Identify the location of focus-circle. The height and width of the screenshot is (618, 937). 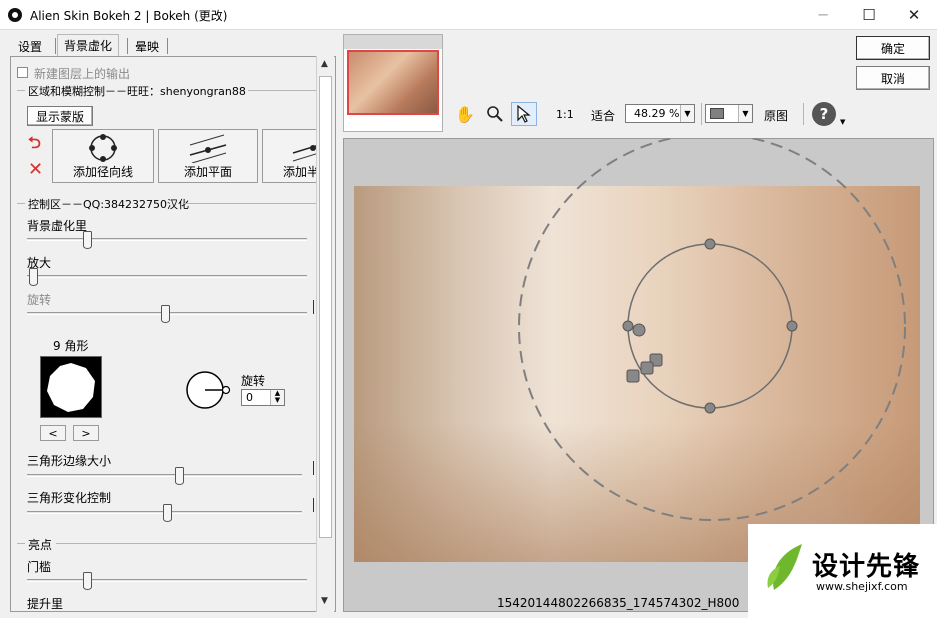
(710, 326).